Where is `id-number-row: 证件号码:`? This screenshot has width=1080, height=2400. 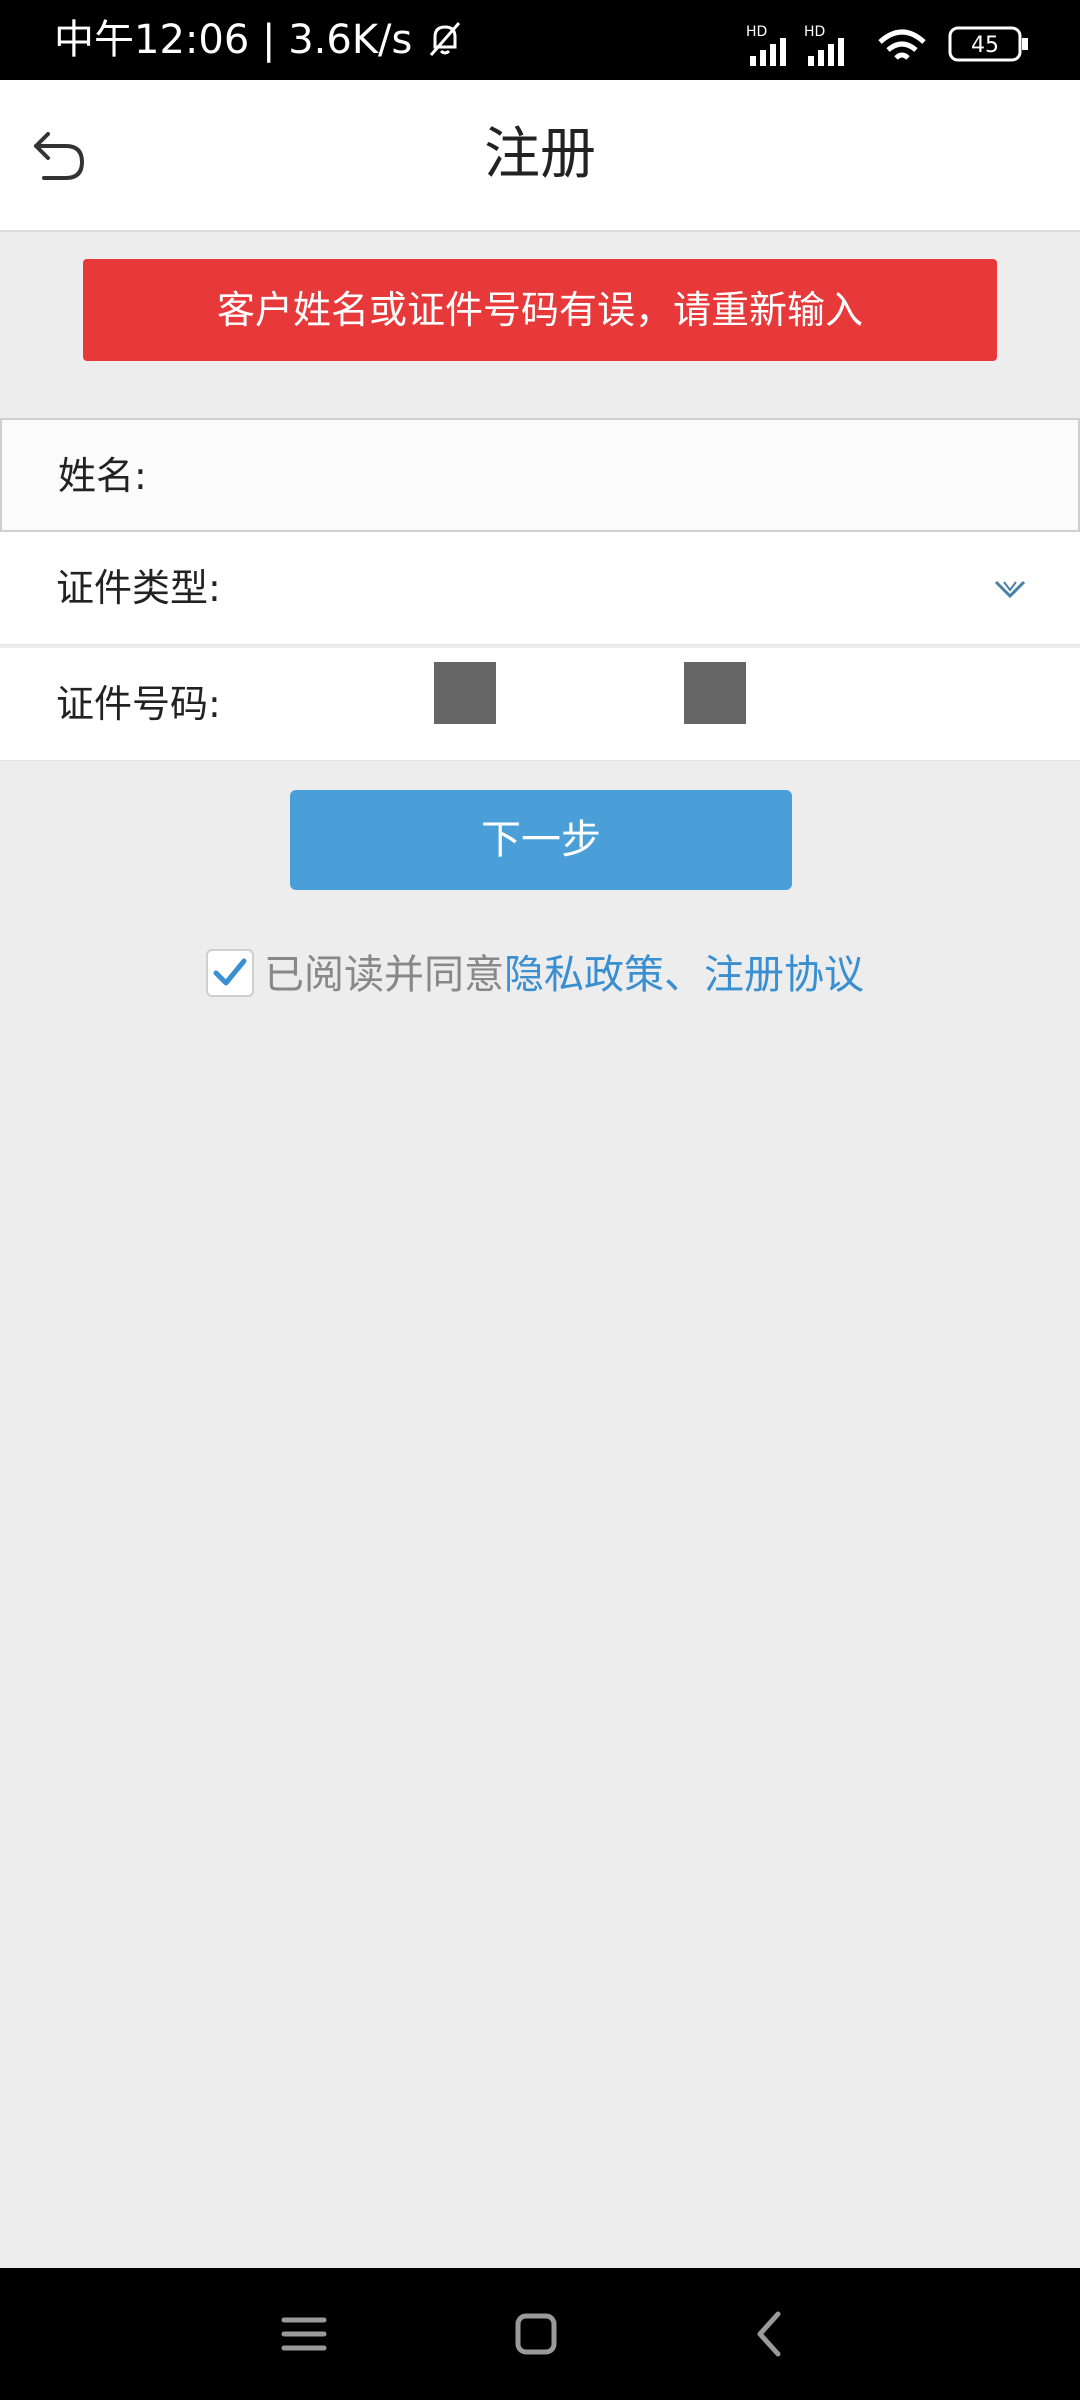
id-number-row: 证件号码: is located at coordinates (540, 704).